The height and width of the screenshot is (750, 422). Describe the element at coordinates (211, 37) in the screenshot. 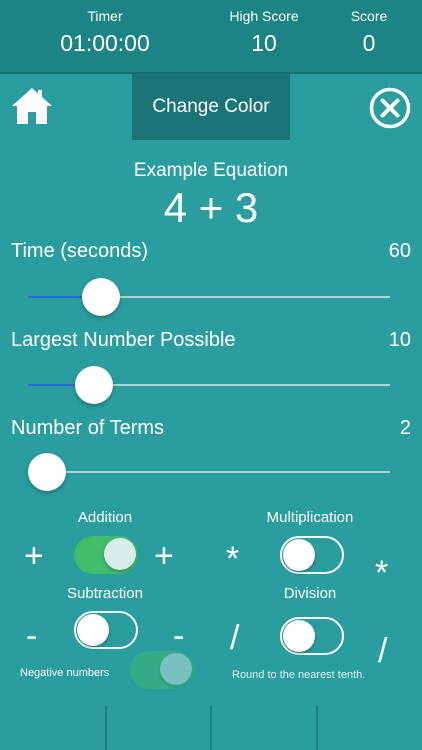

I see `stats-header: Timer 01:00:00 High Score 10 Score 0` at that location.